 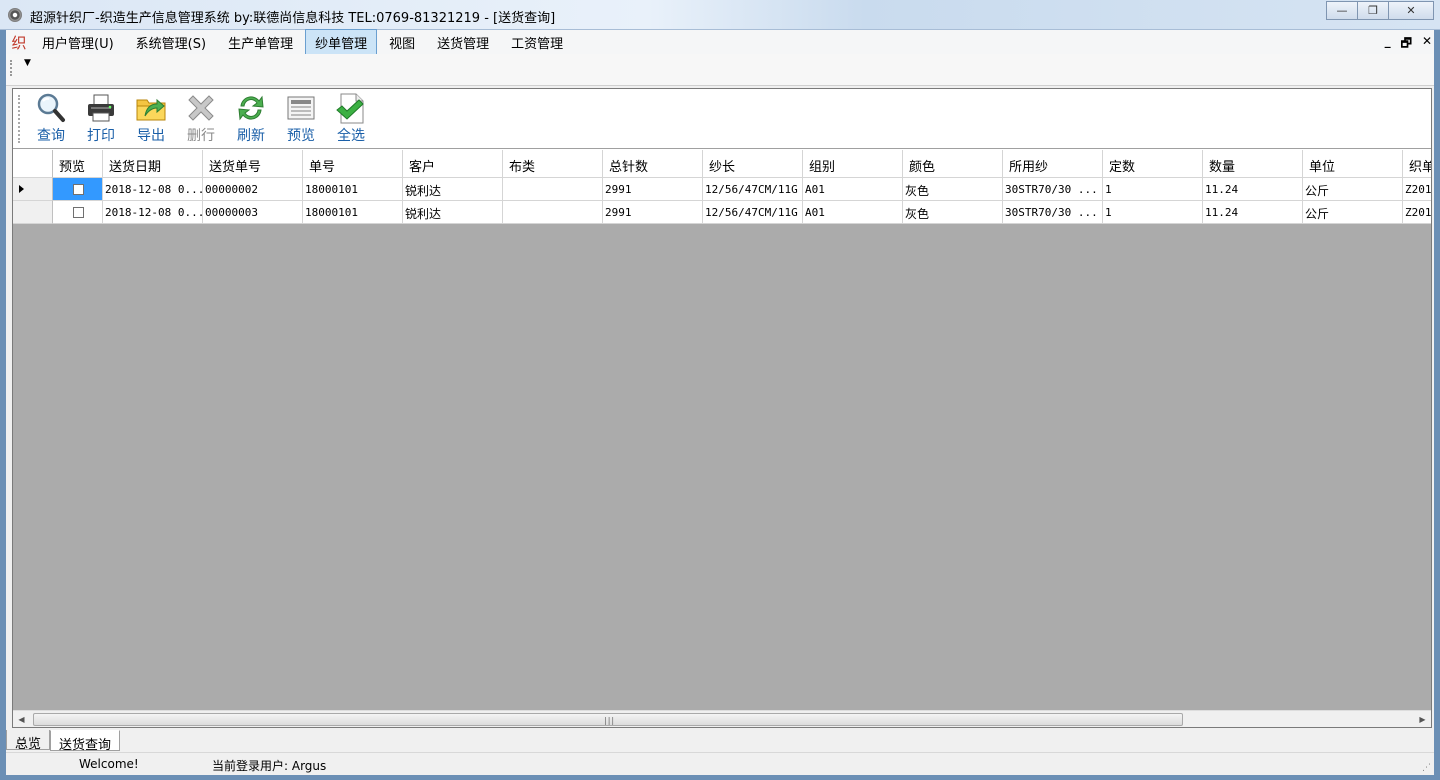 I want to click on preview-button: 预览, so click(x=301, y=119).